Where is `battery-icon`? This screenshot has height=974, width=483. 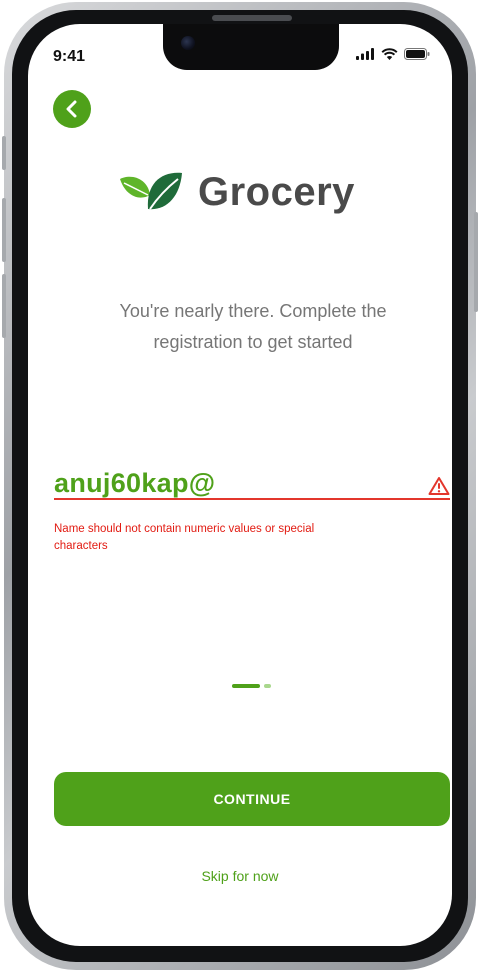 battery-icon is located at coordinates (417, 54).